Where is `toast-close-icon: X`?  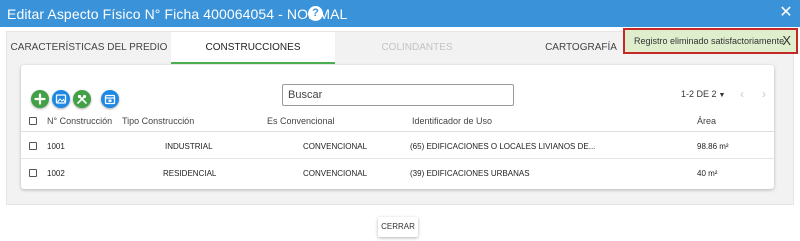
toast-close-icon: X is located at coordinates (786, 40).